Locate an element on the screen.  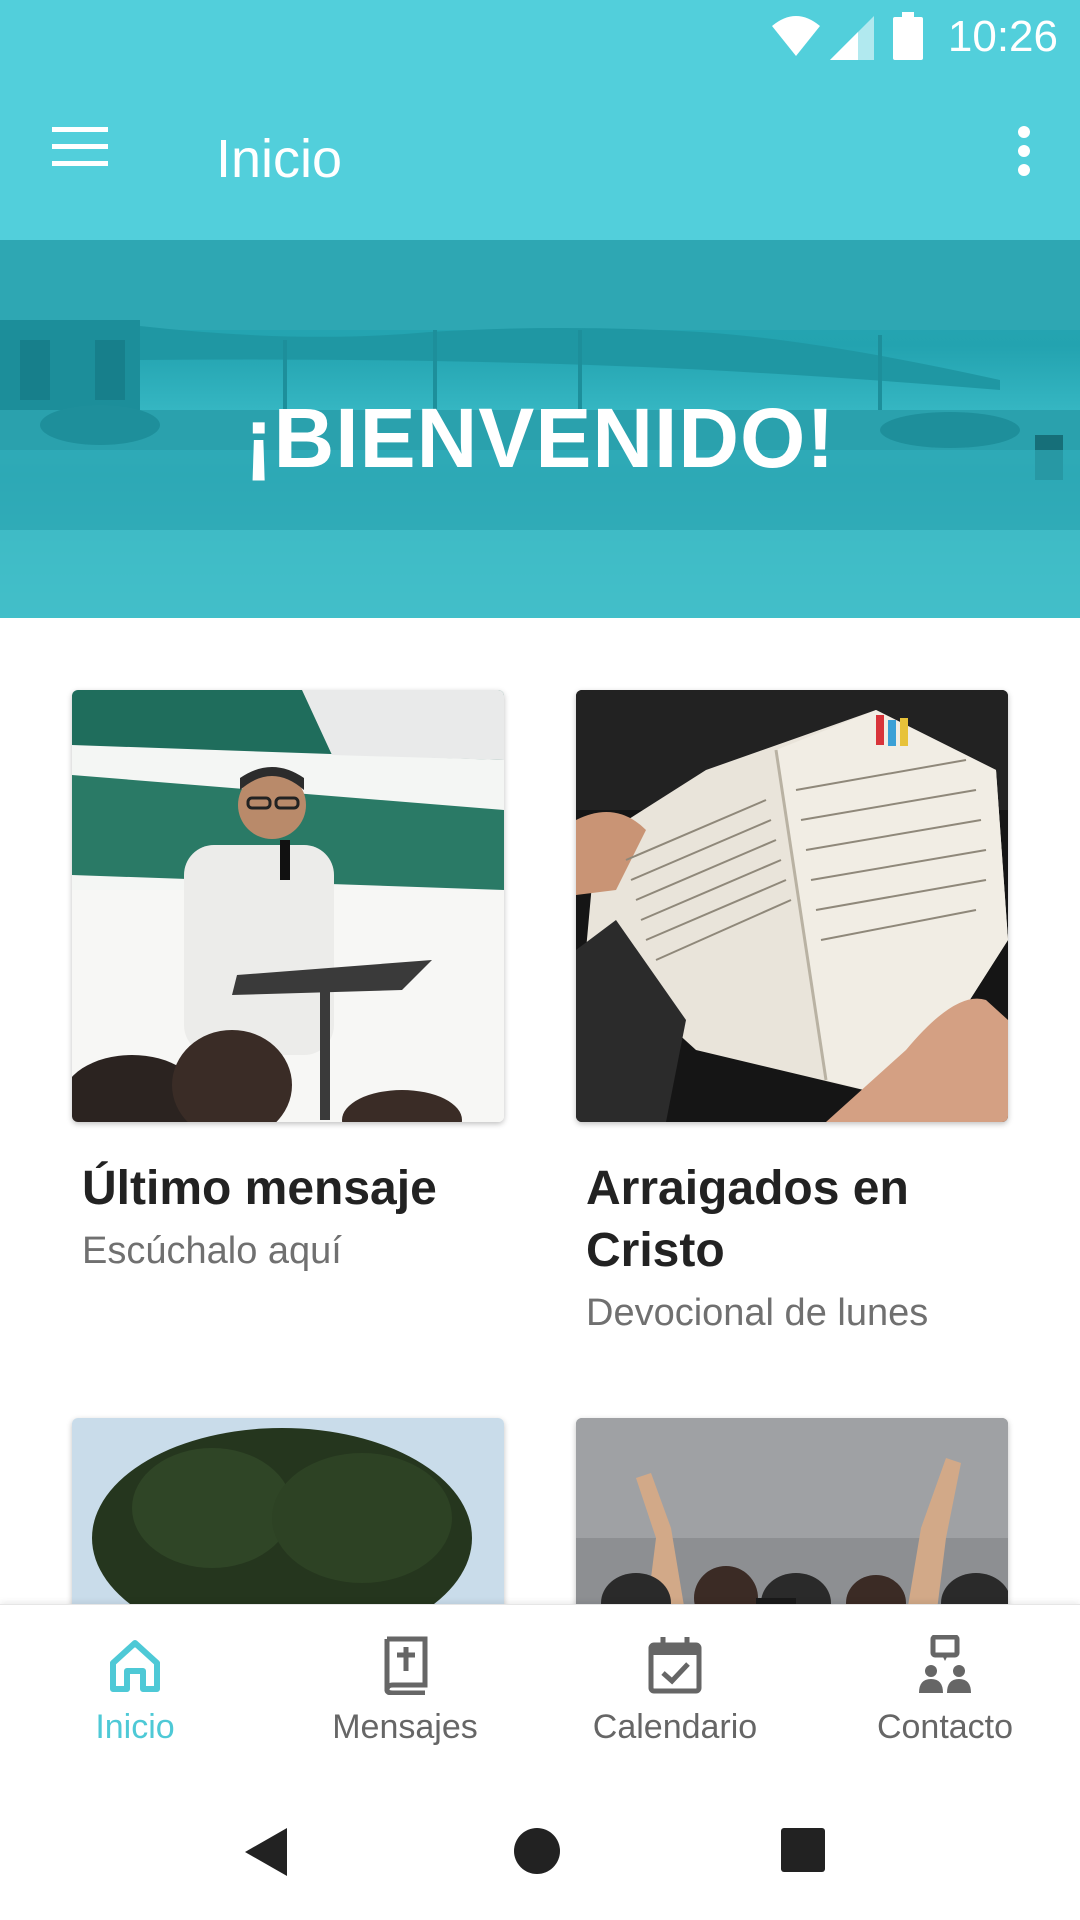
card-image-tree is located at coordinates (288, 1518).